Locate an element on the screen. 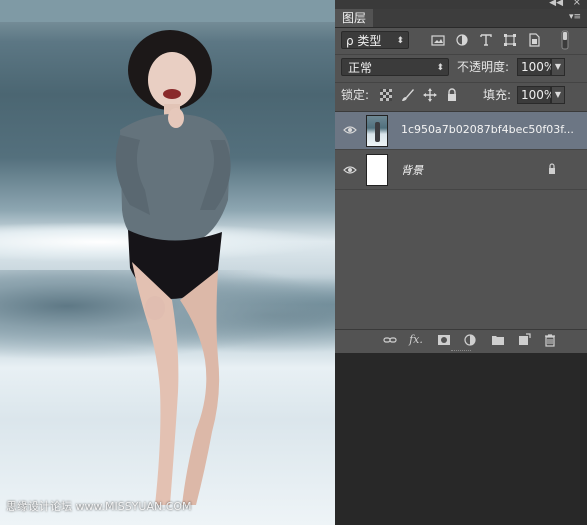 The height and width of the screenshot is (525, 587). empty-dock-area is located at coordinates (461, 439).